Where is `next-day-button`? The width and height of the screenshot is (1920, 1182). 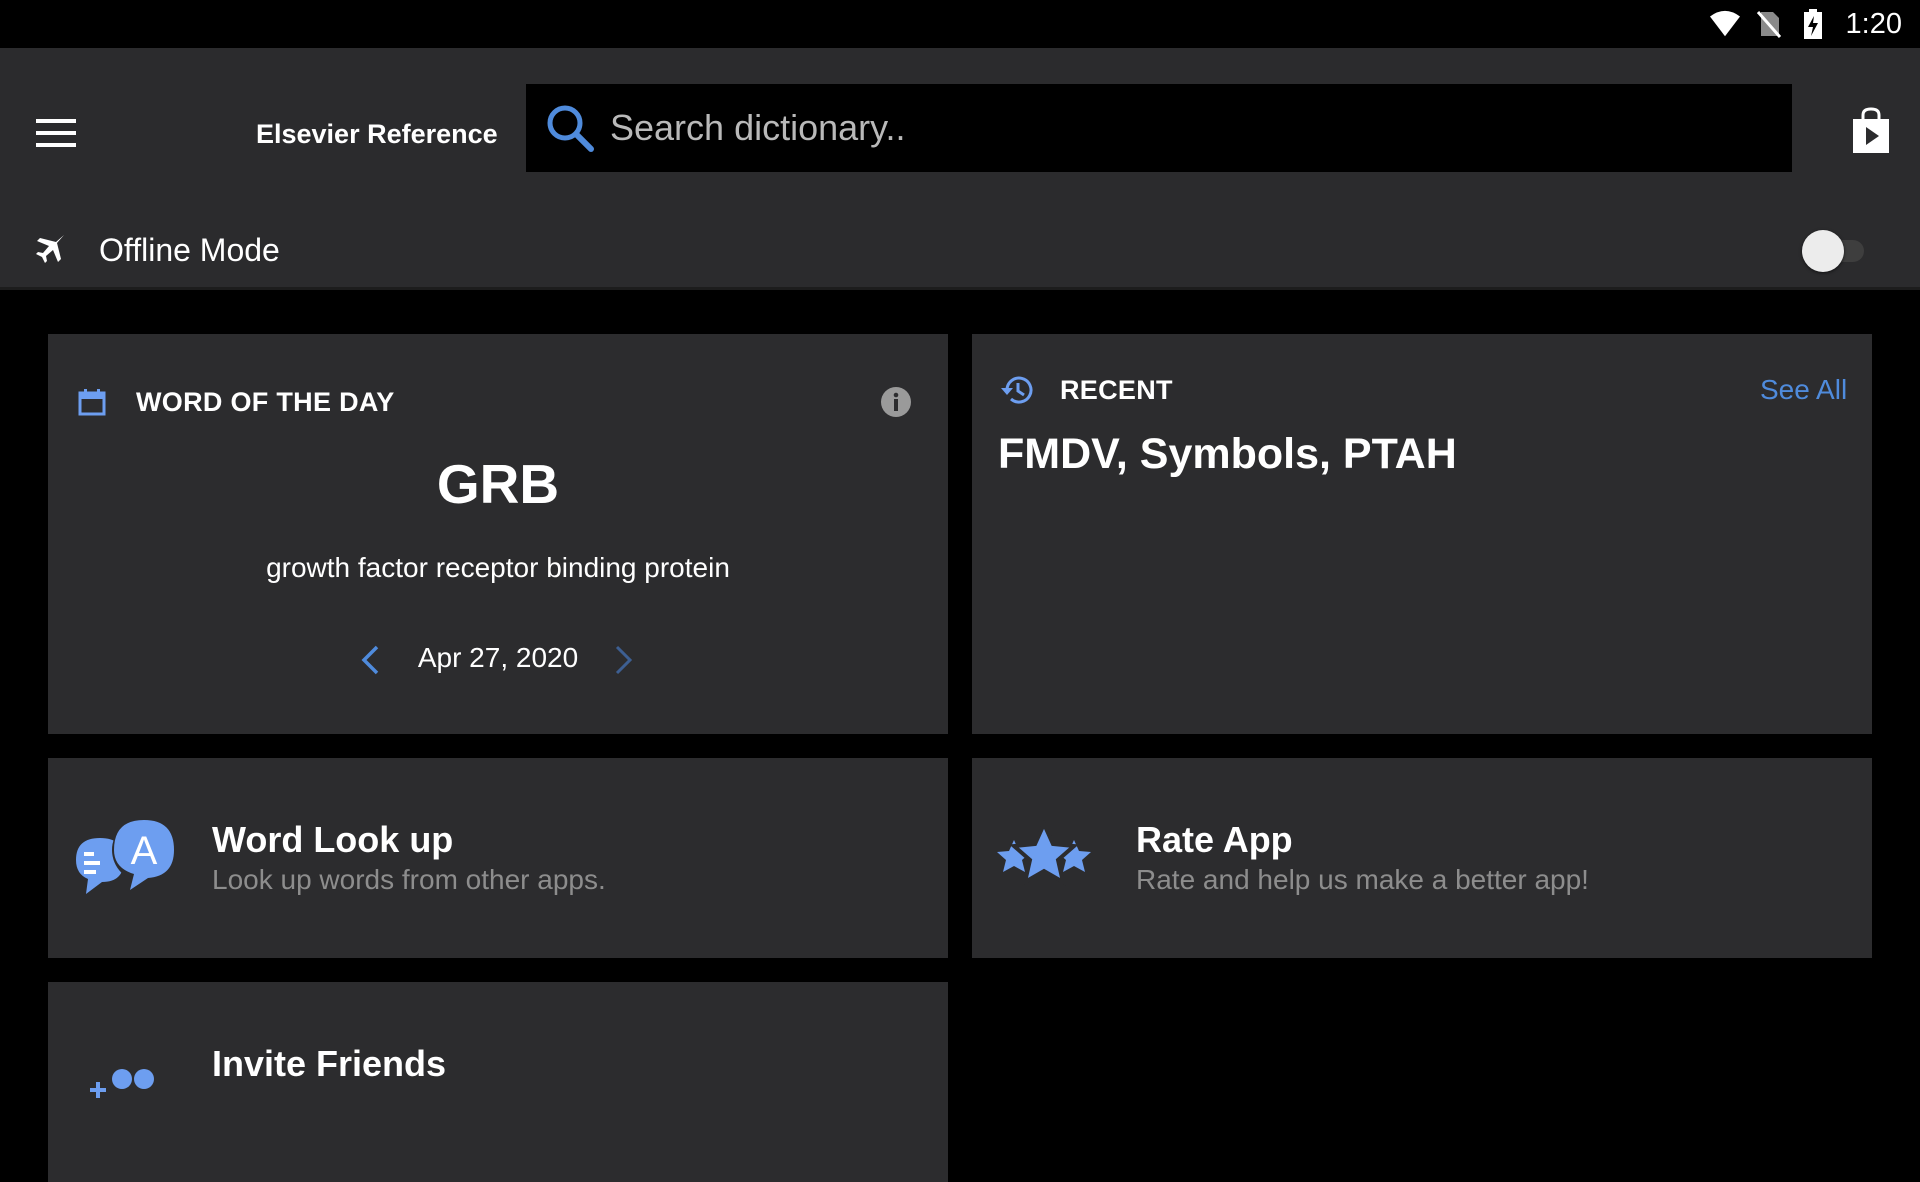 next-day-button is located at coordinates (624, 660).